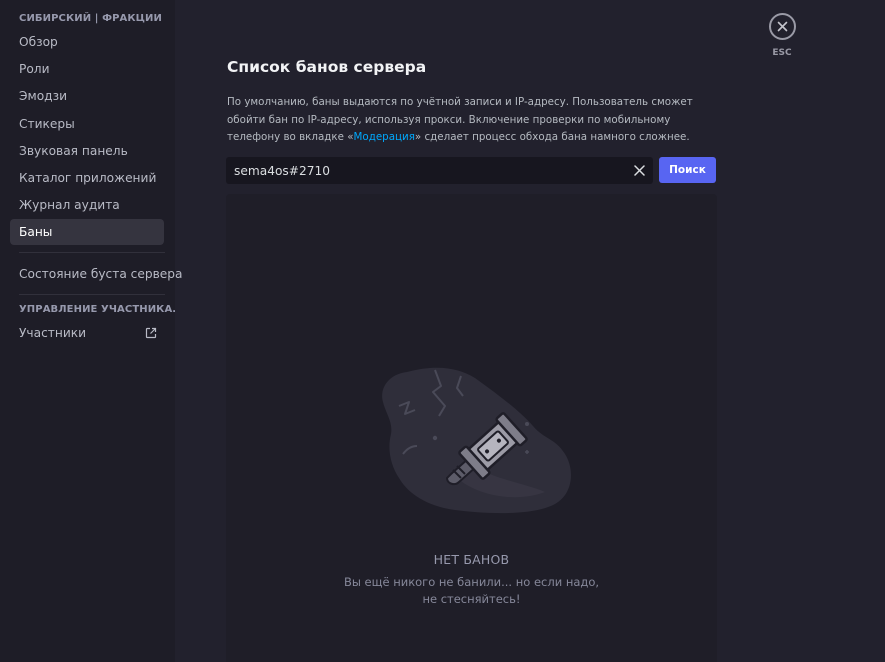  I want to click on sidebar-item-audit-log: Журнал аудита, so click(87, 205).